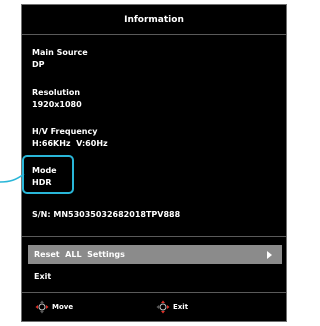  Describe the element at coordinates (155, 276) in the screenshot. I see `exit-item: Exit` at that location.